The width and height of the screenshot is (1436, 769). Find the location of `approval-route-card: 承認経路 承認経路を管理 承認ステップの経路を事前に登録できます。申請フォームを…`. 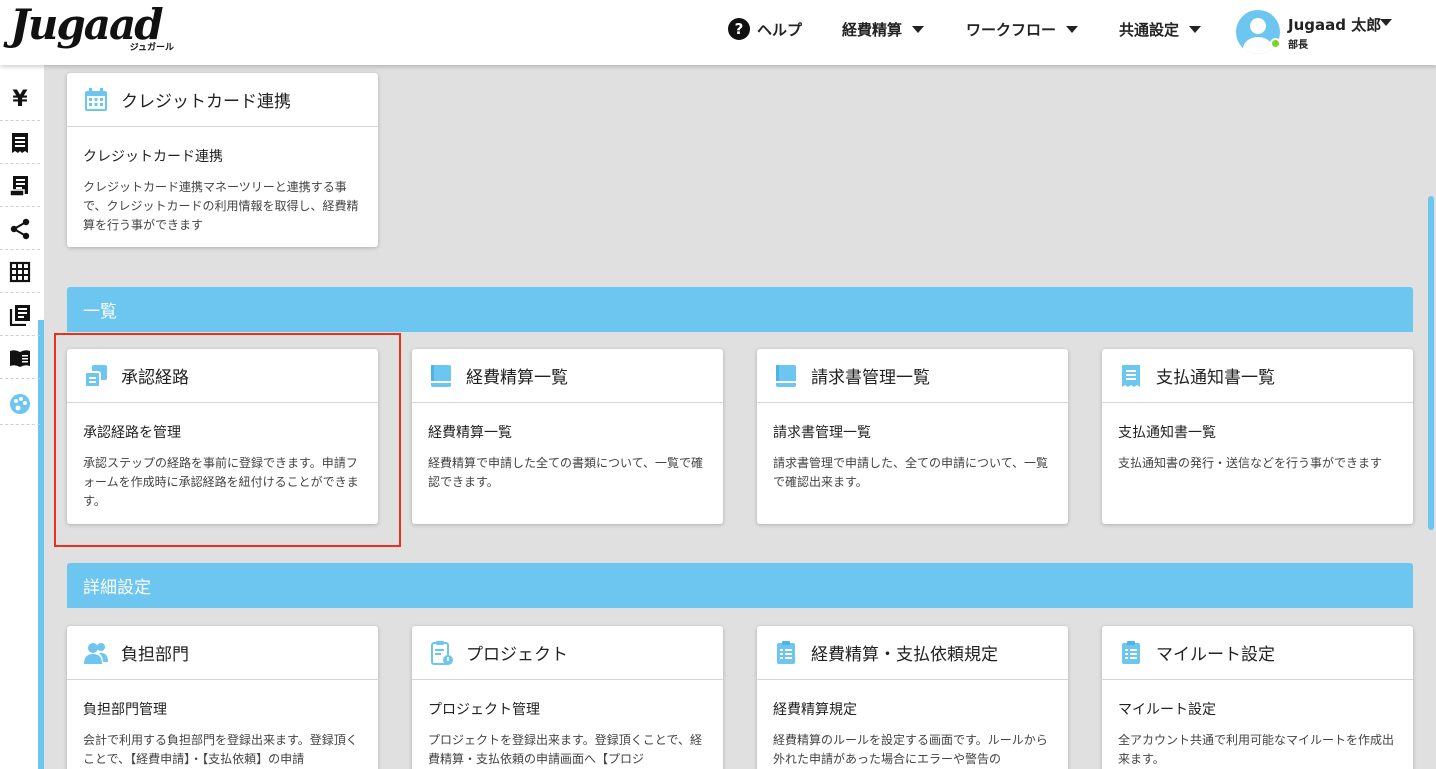

approval-route-card: 承認経路 承認経路を管理 承認ステップの経路を事前に登録できます。申請フォームを… is located at coordinates (222, 436).